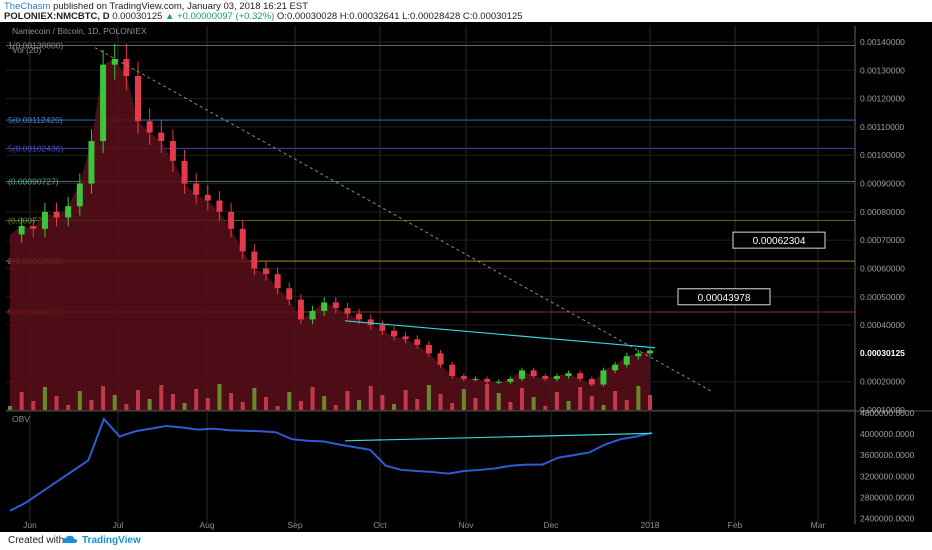  Describe the element at coordinates (724, 298) in the screenshot. I see `price-callout-label: 0.00043978` at that location.